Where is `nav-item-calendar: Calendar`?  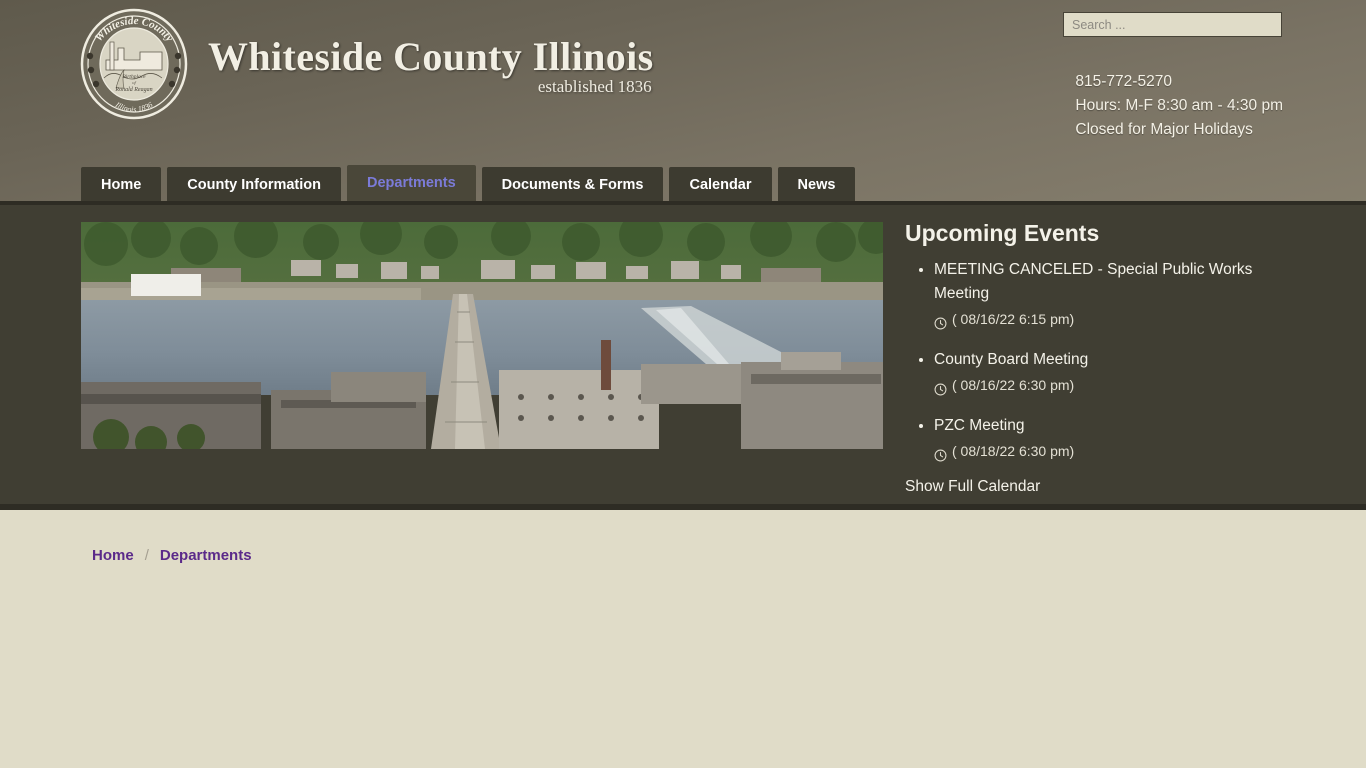
nav-item-calendar: Calendar is located at coordinates (720, 186).